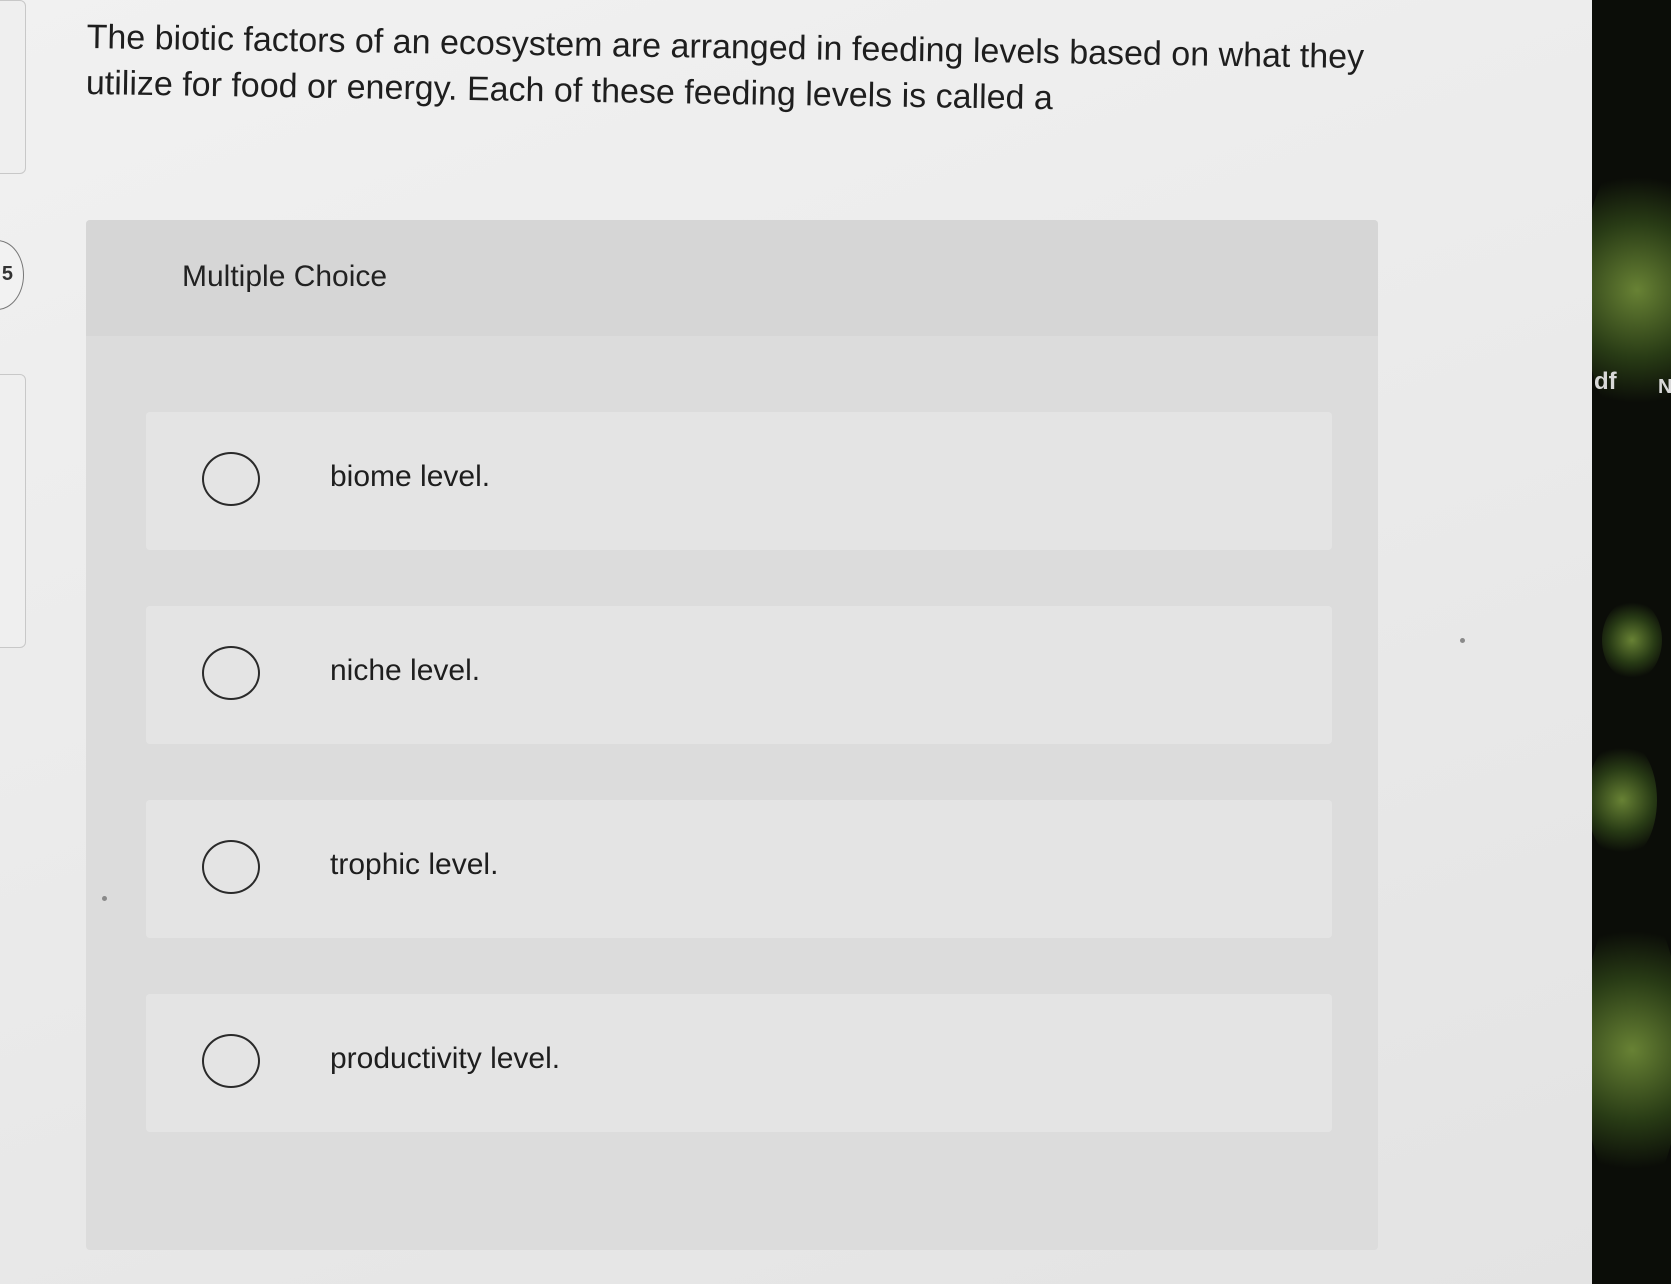  What do you see at coordinates (405, 670) in the screenshot?
I see `choice-label: niche level.` at bounding box center [405, 670].